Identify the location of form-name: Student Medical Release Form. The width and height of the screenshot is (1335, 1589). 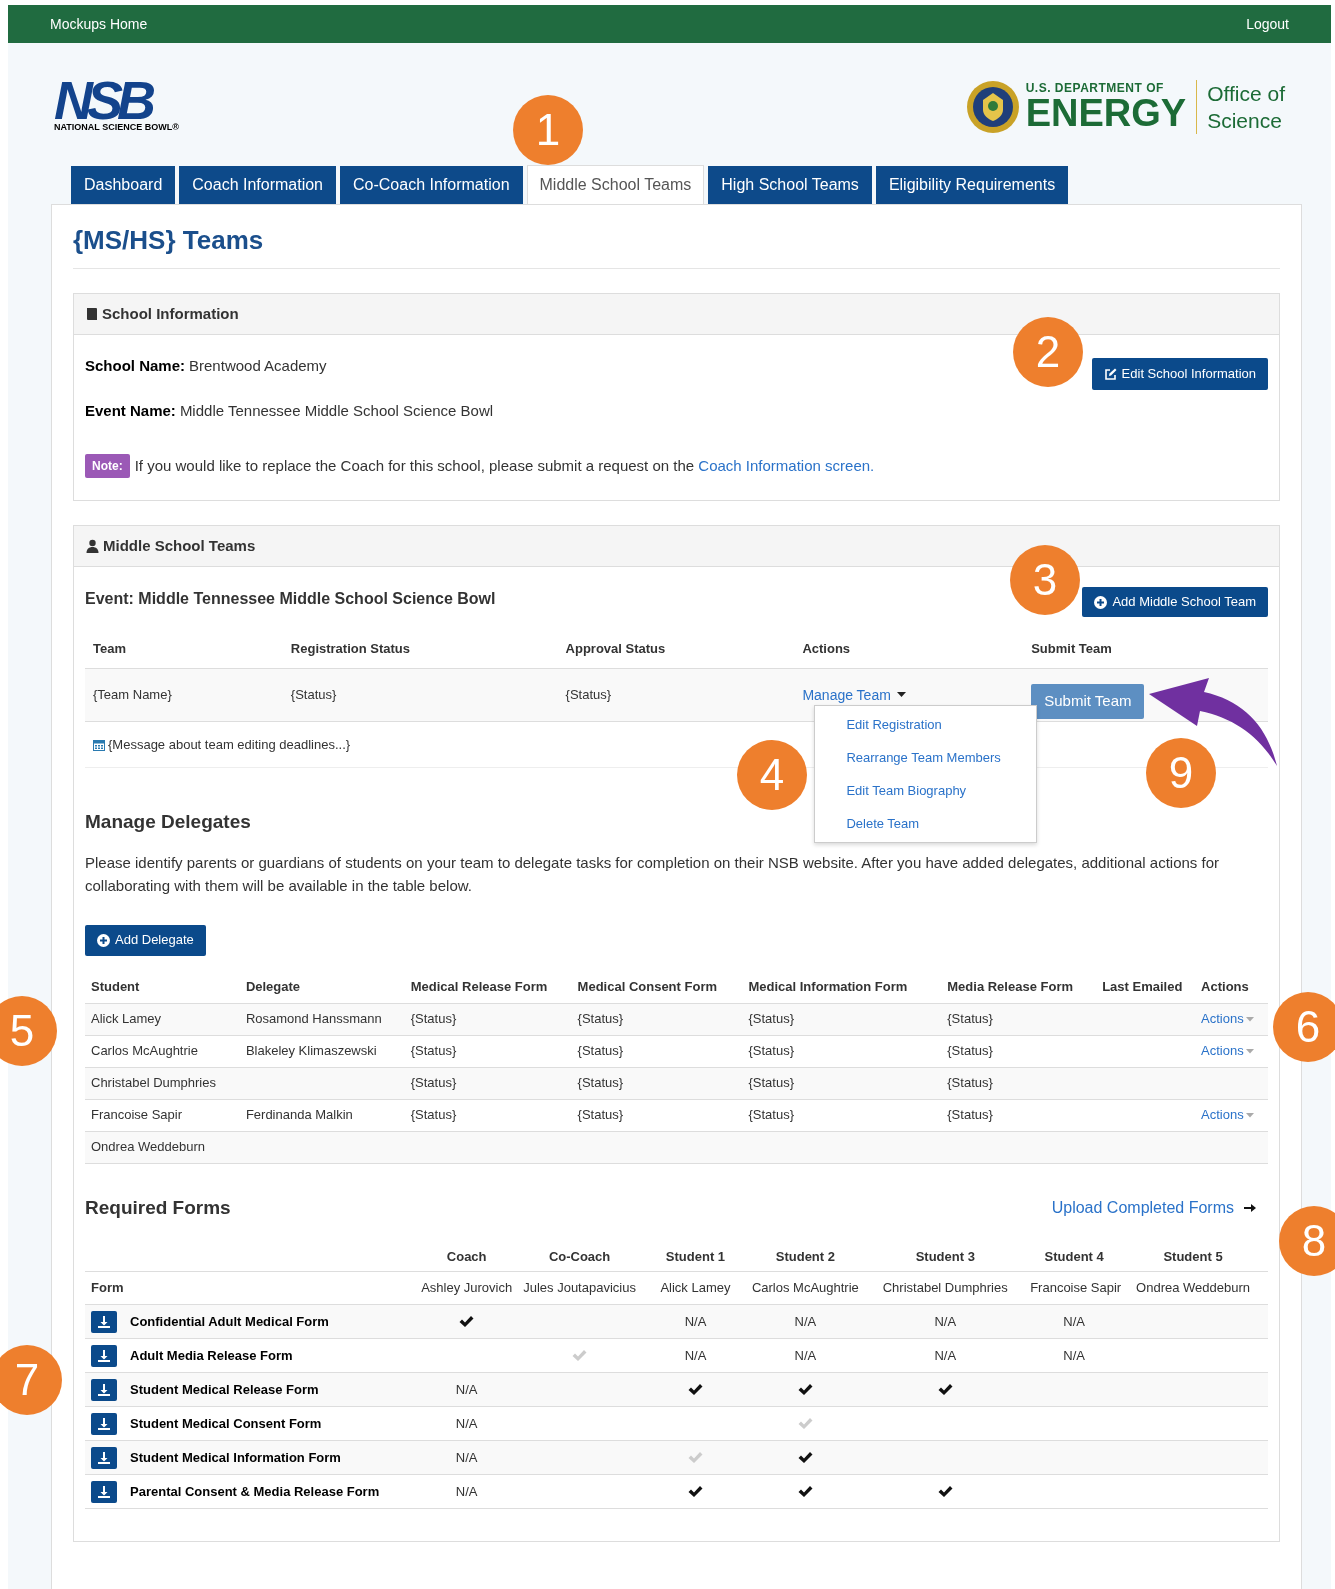
(224, 1389).